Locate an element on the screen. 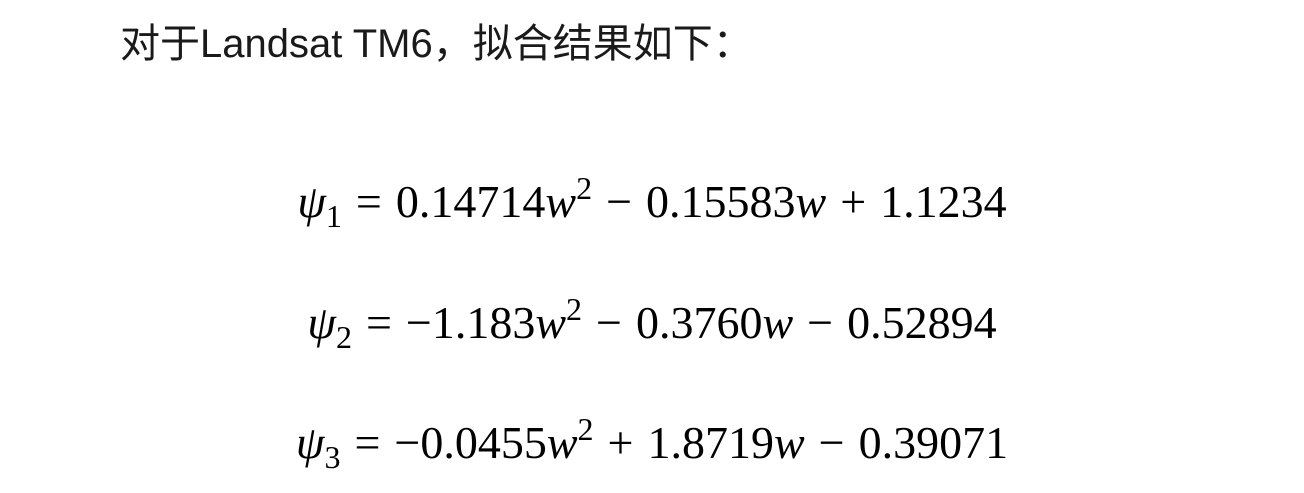  equation-psi-2: ψ2 = −1.183w2−0.3760w −0.52894 is located at coordinates (652, 323).